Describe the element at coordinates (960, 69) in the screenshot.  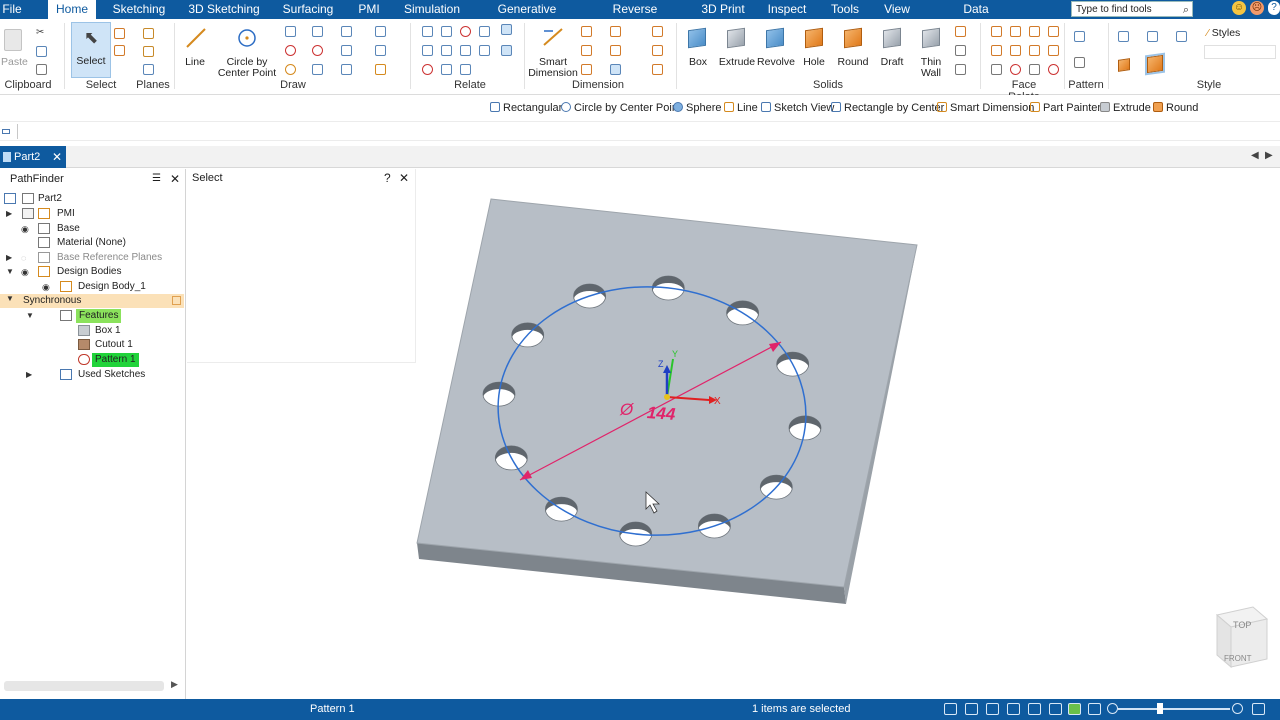
I see `lip-icon` at that location.